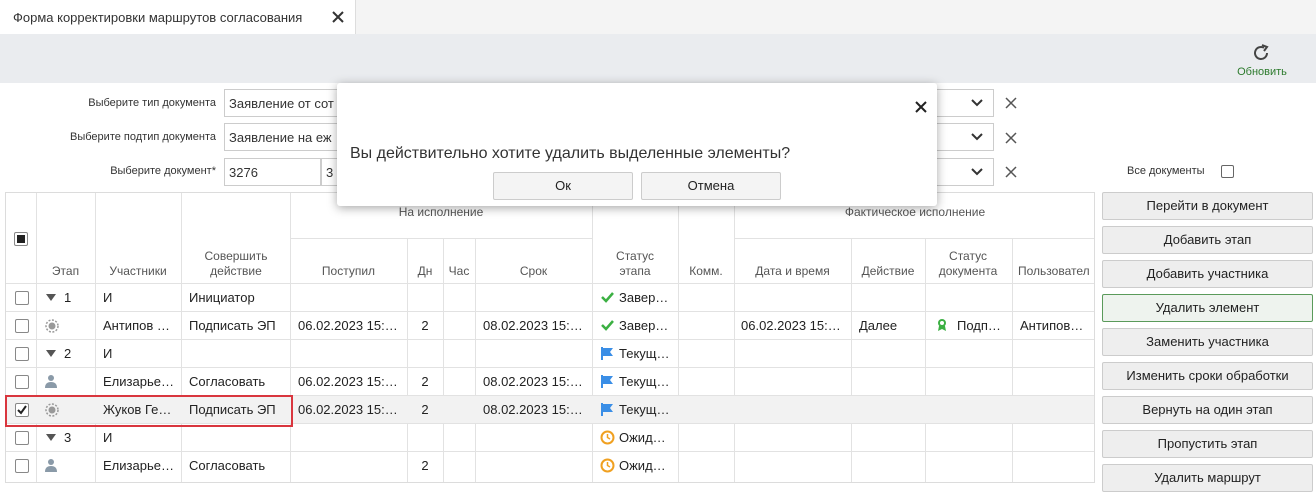 Image resolution: width=1316 pixels, height=492 pixels. Describe the element at coordinates (536, 437) in the screenshot. I see `deadline` at that location.